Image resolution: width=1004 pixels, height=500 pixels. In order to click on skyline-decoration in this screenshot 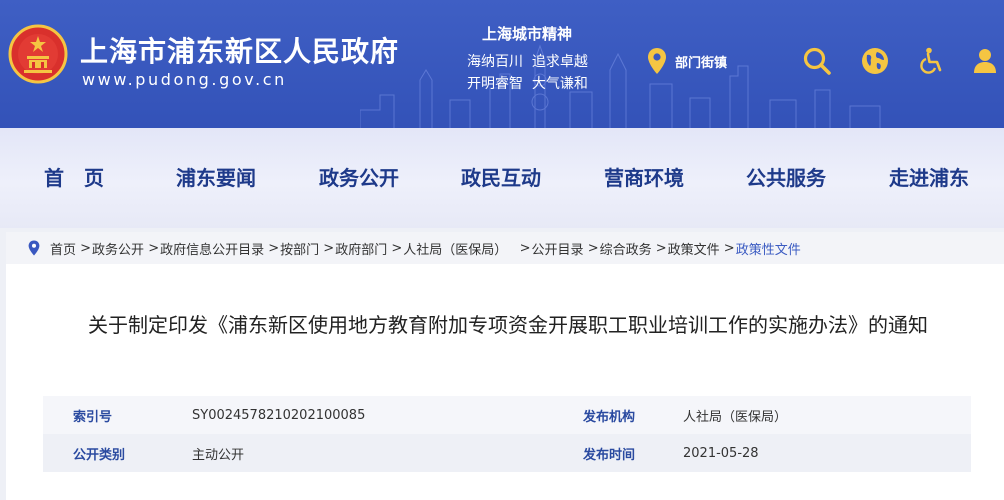, I will do `click(620, 86)`.